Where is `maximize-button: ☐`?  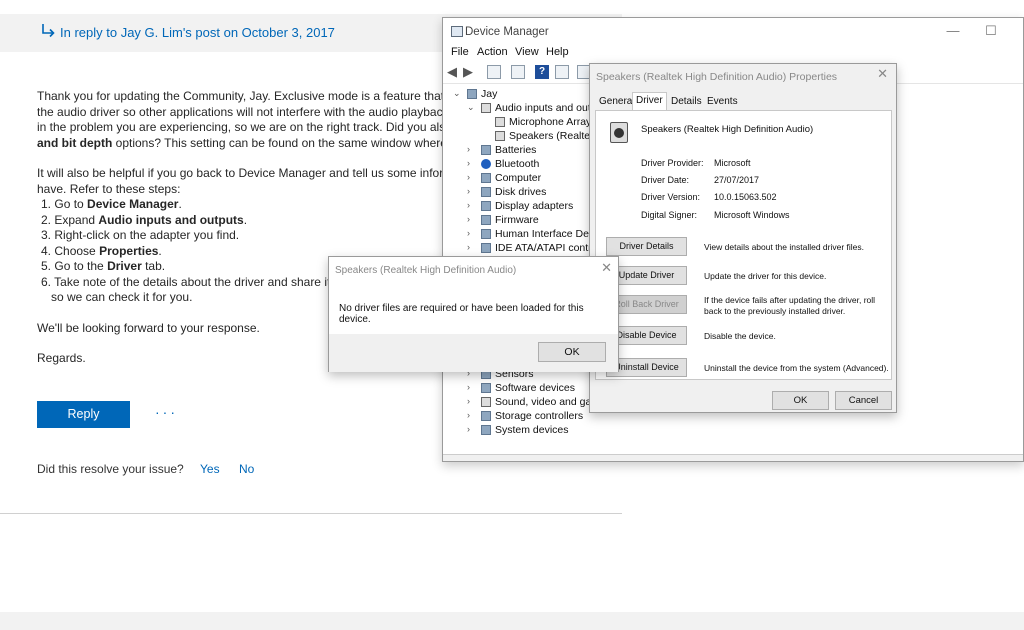
maximize-button: ☐ is located at coordinates (991, 31).